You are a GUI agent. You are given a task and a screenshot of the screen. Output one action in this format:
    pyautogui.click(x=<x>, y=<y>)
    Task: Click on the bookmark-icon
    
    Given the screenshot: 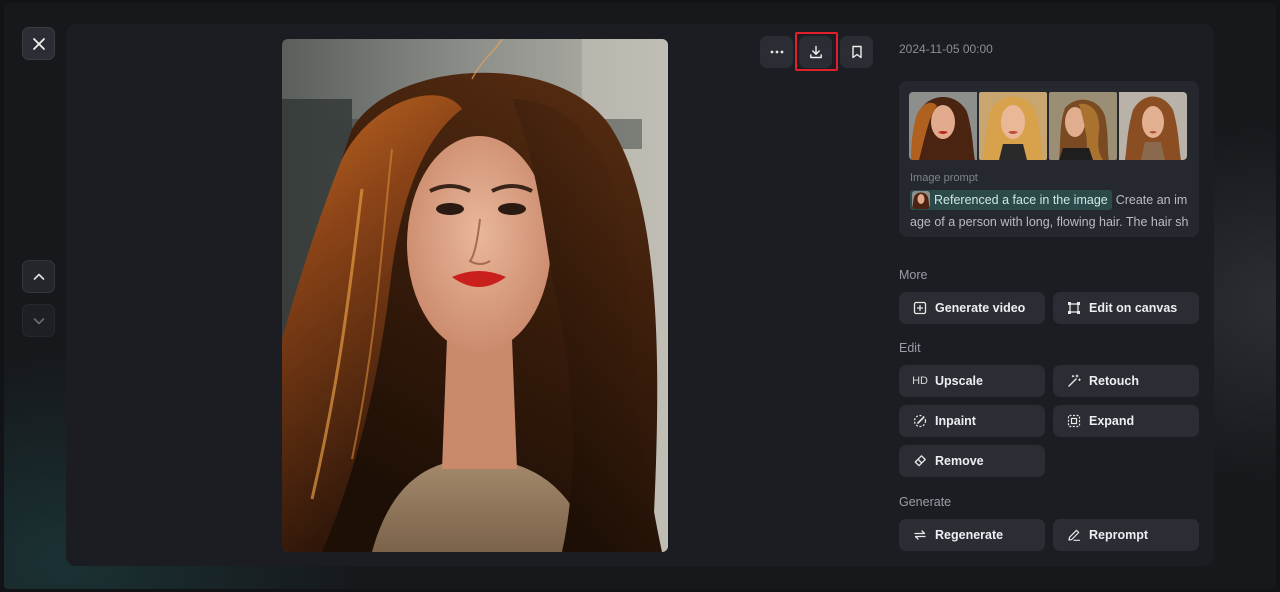 What is the action you would take?
    pyautogui.click(x=856, y=52)
    